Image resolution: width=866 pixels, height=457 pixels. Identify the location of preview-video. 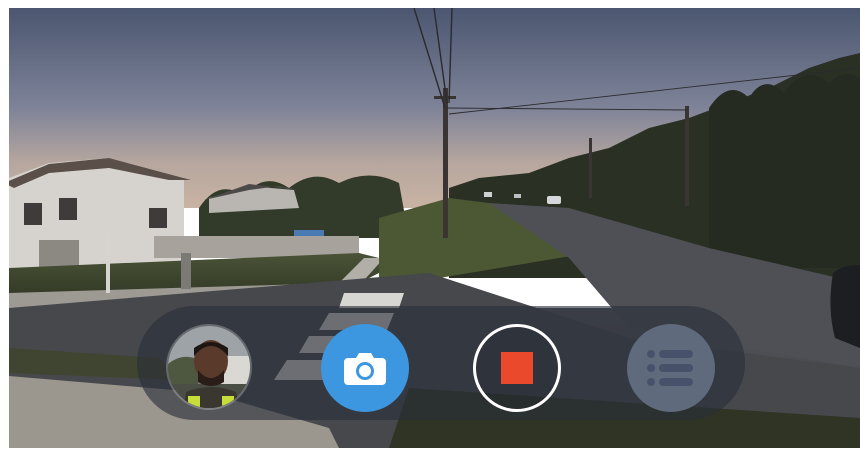
(209, 367).